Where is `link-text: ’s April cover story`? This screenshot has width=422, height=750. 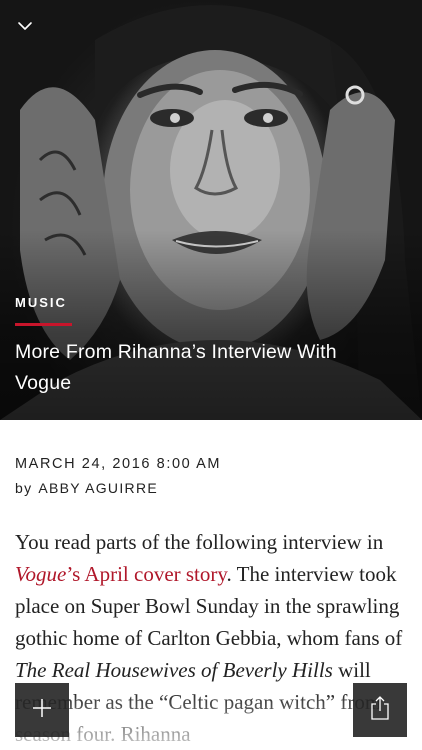 link-text: ’s April cover story is located at coordinates (146, 574).